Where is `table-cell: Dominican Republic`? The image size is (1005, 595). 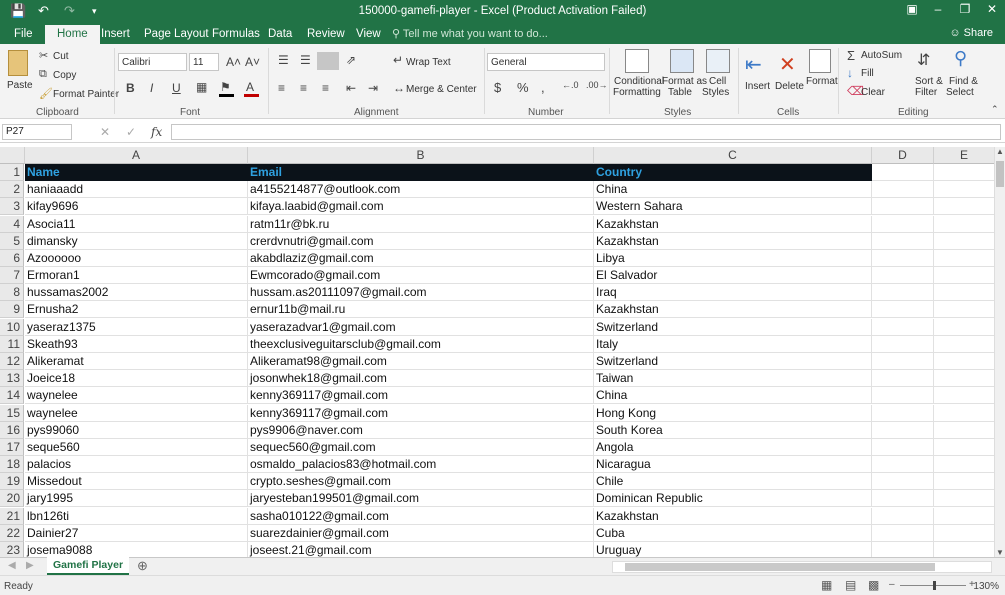
table-cell: Dominican Republic is located at coordinates (733, 499).